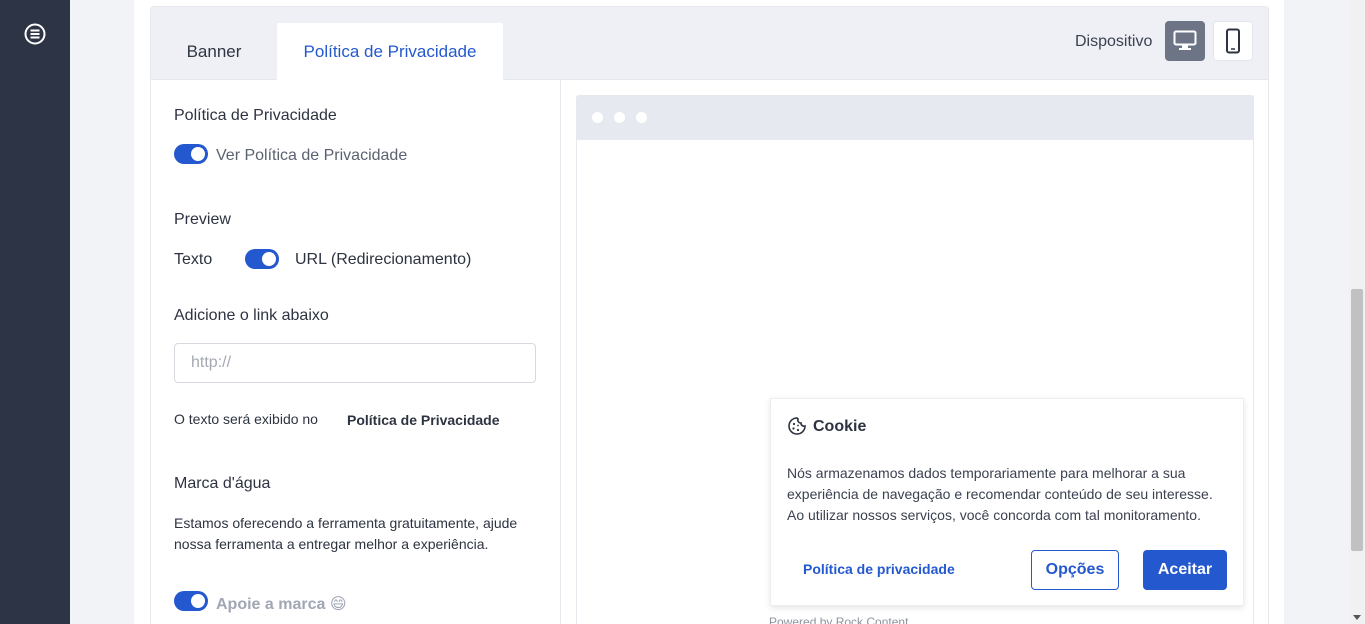 The image size is (1365, 624). What do you see at coordinates (355, 363) in the screenshot?
I see `url-input` at bounding box center [355, 363].